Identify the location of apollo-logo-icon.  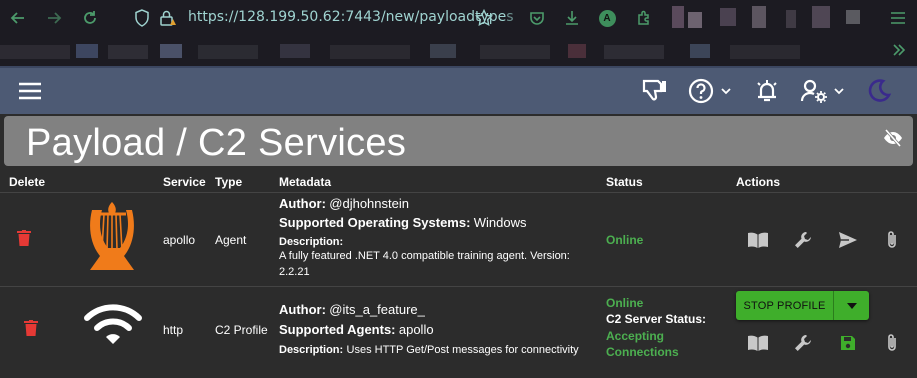
(112, 236).